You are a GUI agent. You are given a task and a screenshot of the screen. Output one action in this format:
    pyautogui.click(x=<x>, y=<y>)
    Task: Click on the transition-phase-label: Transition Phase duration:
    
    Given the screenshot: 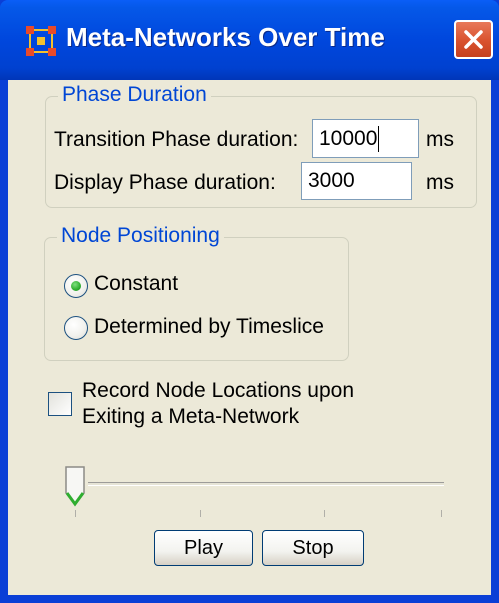 What is the action you would take?
    pyautogui.click(x=176, y=139)
    